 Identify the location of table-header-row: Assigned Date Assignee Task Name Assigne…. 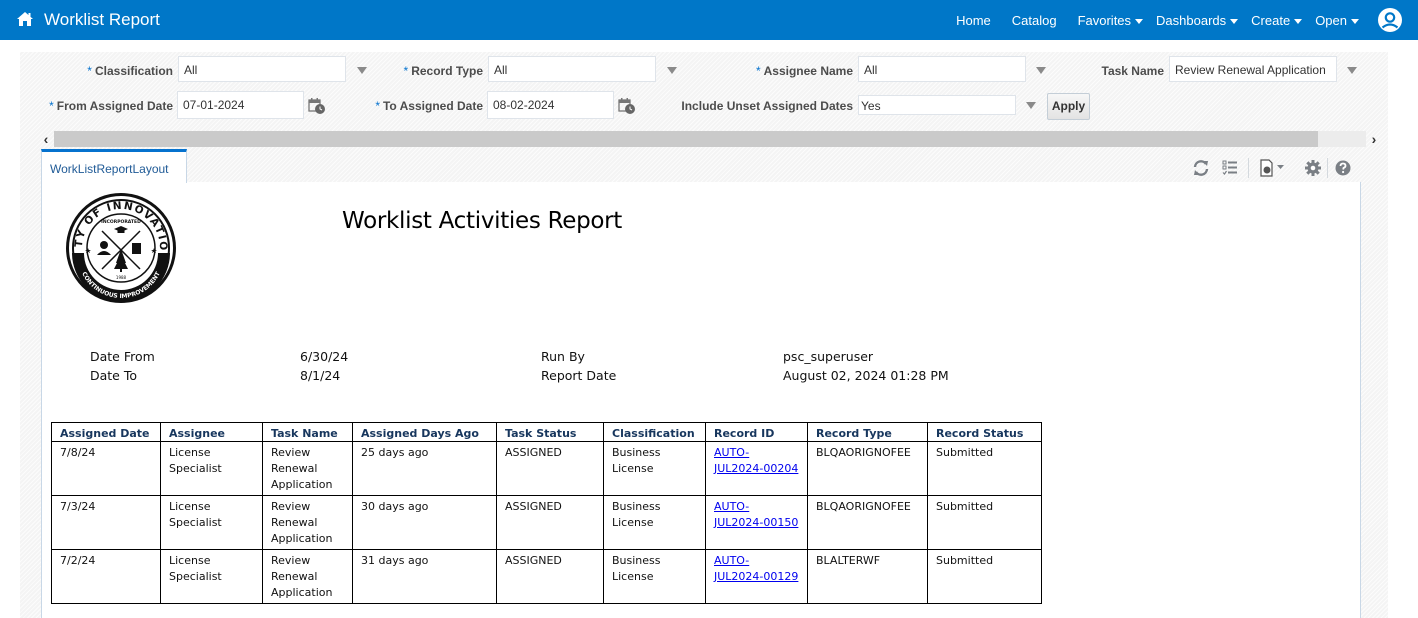
(546, 432).